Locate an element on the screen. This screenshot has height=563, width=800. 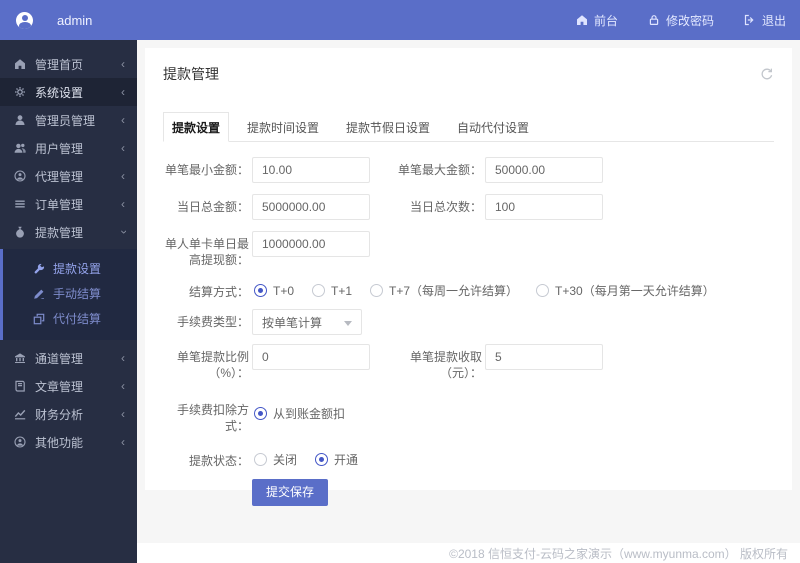
nav-logout: 退出 is located at coordinates (765, 20).